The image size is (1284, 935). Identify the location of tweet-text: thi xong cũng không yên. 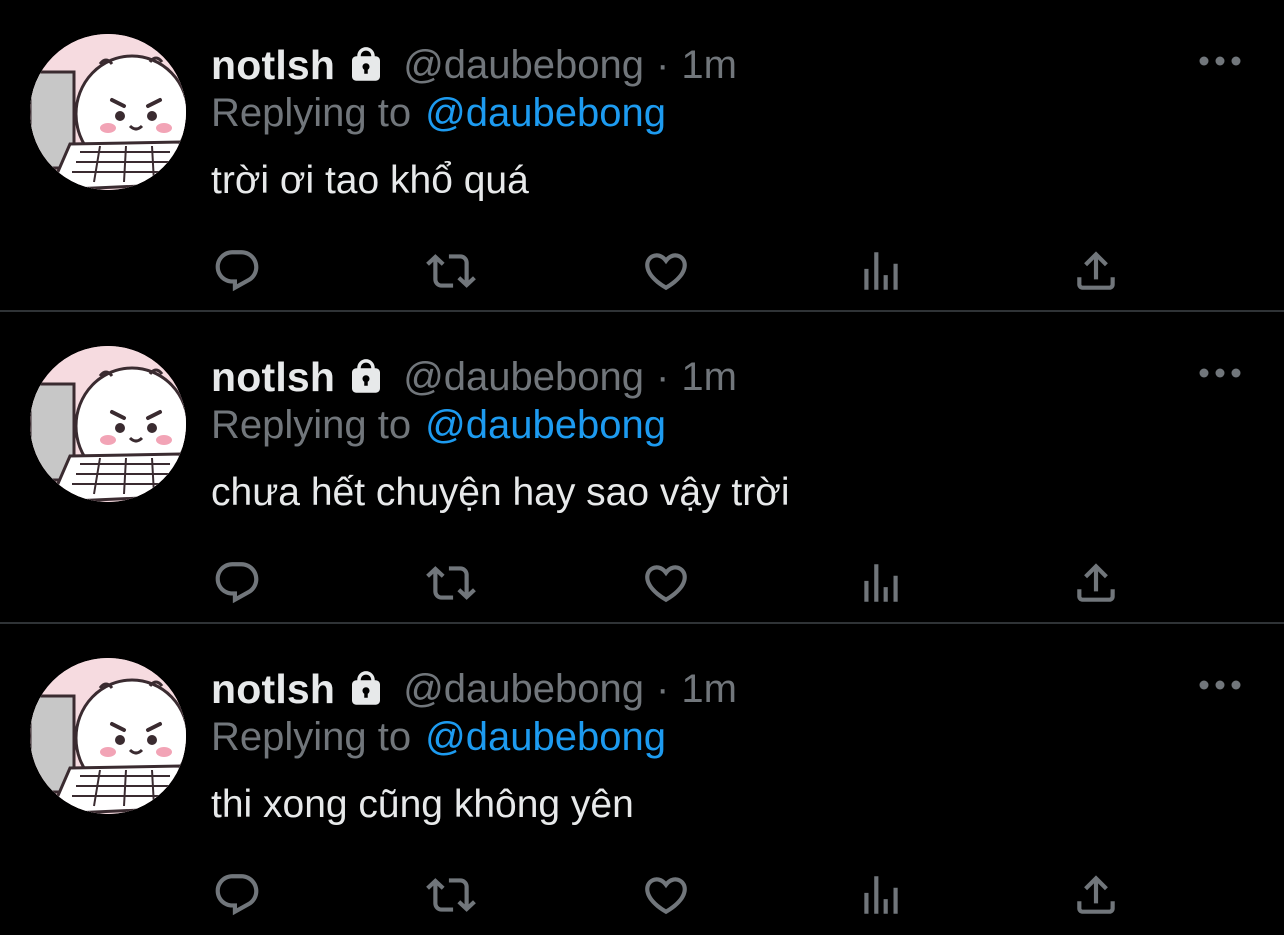
(422, 804).